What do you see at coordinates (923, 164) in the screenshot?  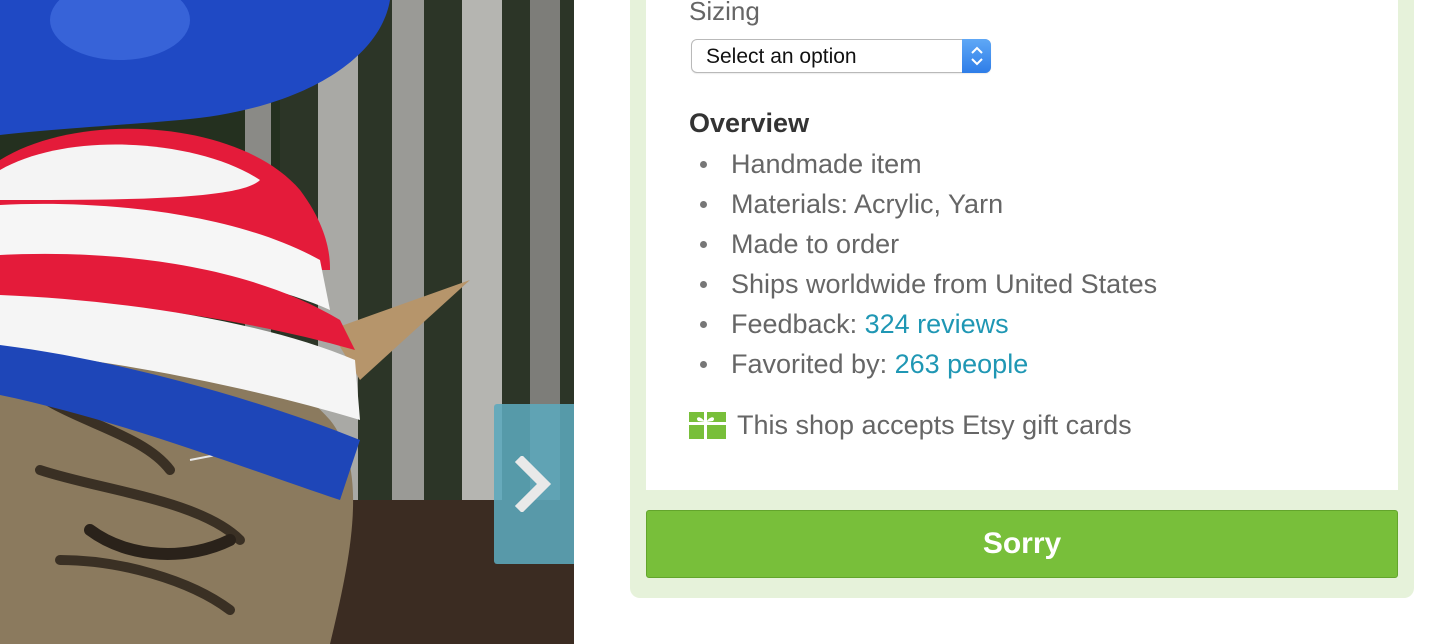 I see `overview-item-handmade: Handmade item` at bounding box center [923, 164].